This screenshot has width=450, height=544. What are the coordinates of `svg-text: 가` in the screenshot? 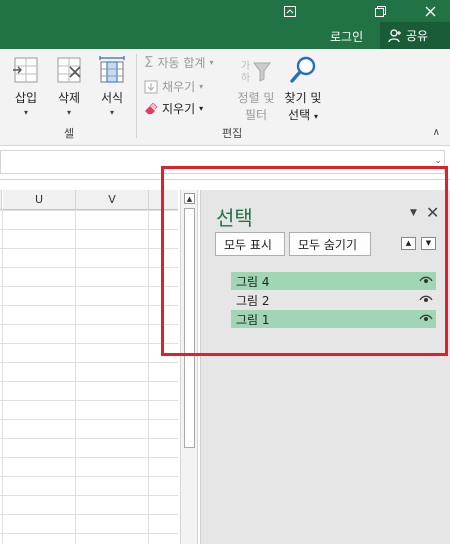 It's located at (245, 66).